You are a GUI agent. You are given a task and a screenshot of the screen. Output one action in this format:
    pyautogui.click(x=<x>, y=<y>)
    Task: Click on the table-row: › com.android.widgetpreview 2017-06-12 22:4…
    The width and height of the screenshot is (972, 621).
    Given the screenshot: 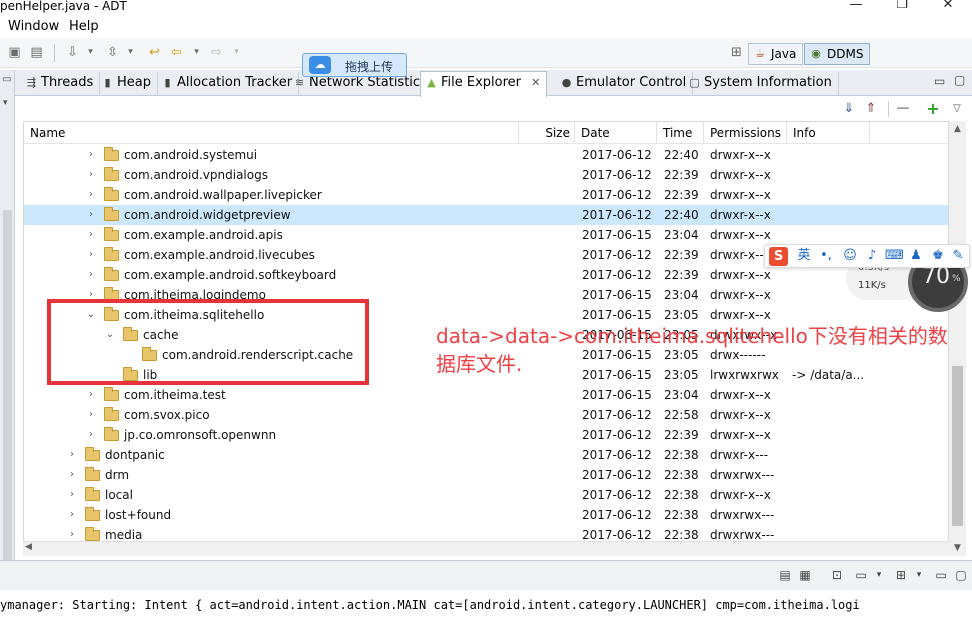 What is the action you would take?
    pyautogui.click(x=486, y=215)
    